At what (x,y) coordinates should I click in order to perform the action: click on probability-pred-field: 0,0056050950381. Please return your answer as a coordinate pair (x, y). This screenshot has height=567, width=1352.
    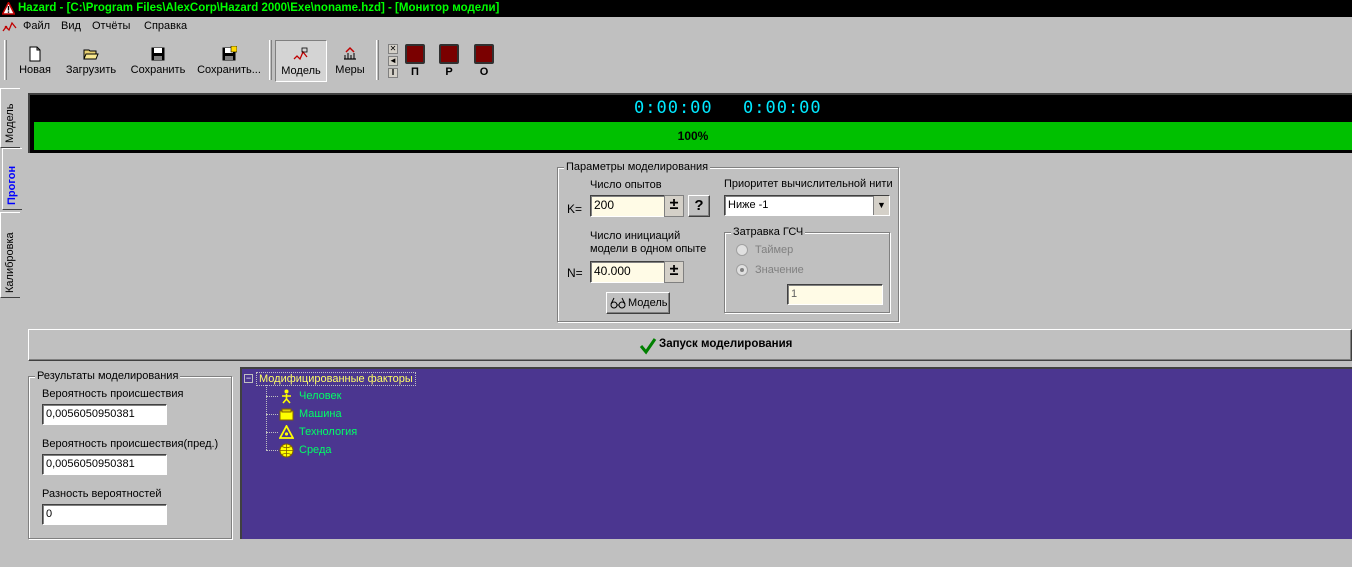
    Looking at the image, I should click on (104, 464).